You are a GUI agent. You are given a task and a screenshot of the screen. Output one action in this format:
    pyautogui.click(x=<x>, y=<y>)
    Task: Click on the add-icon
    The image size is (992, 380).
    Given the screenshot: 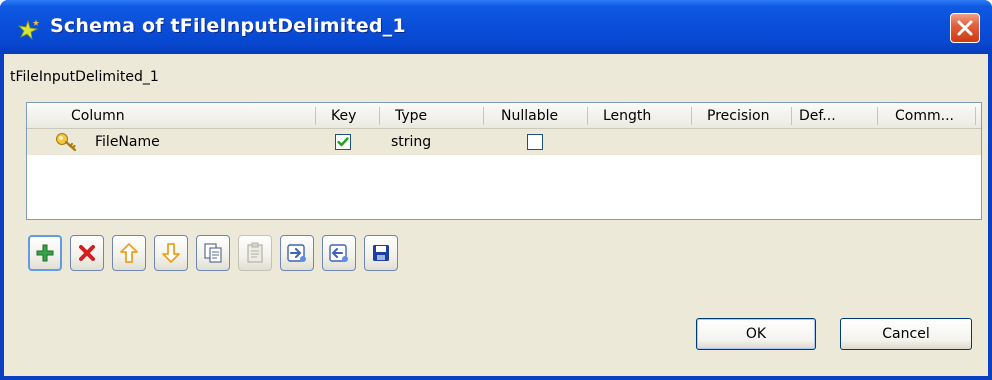 What is the action you would take?
    pyautogui.click(x=45, y=253)
    